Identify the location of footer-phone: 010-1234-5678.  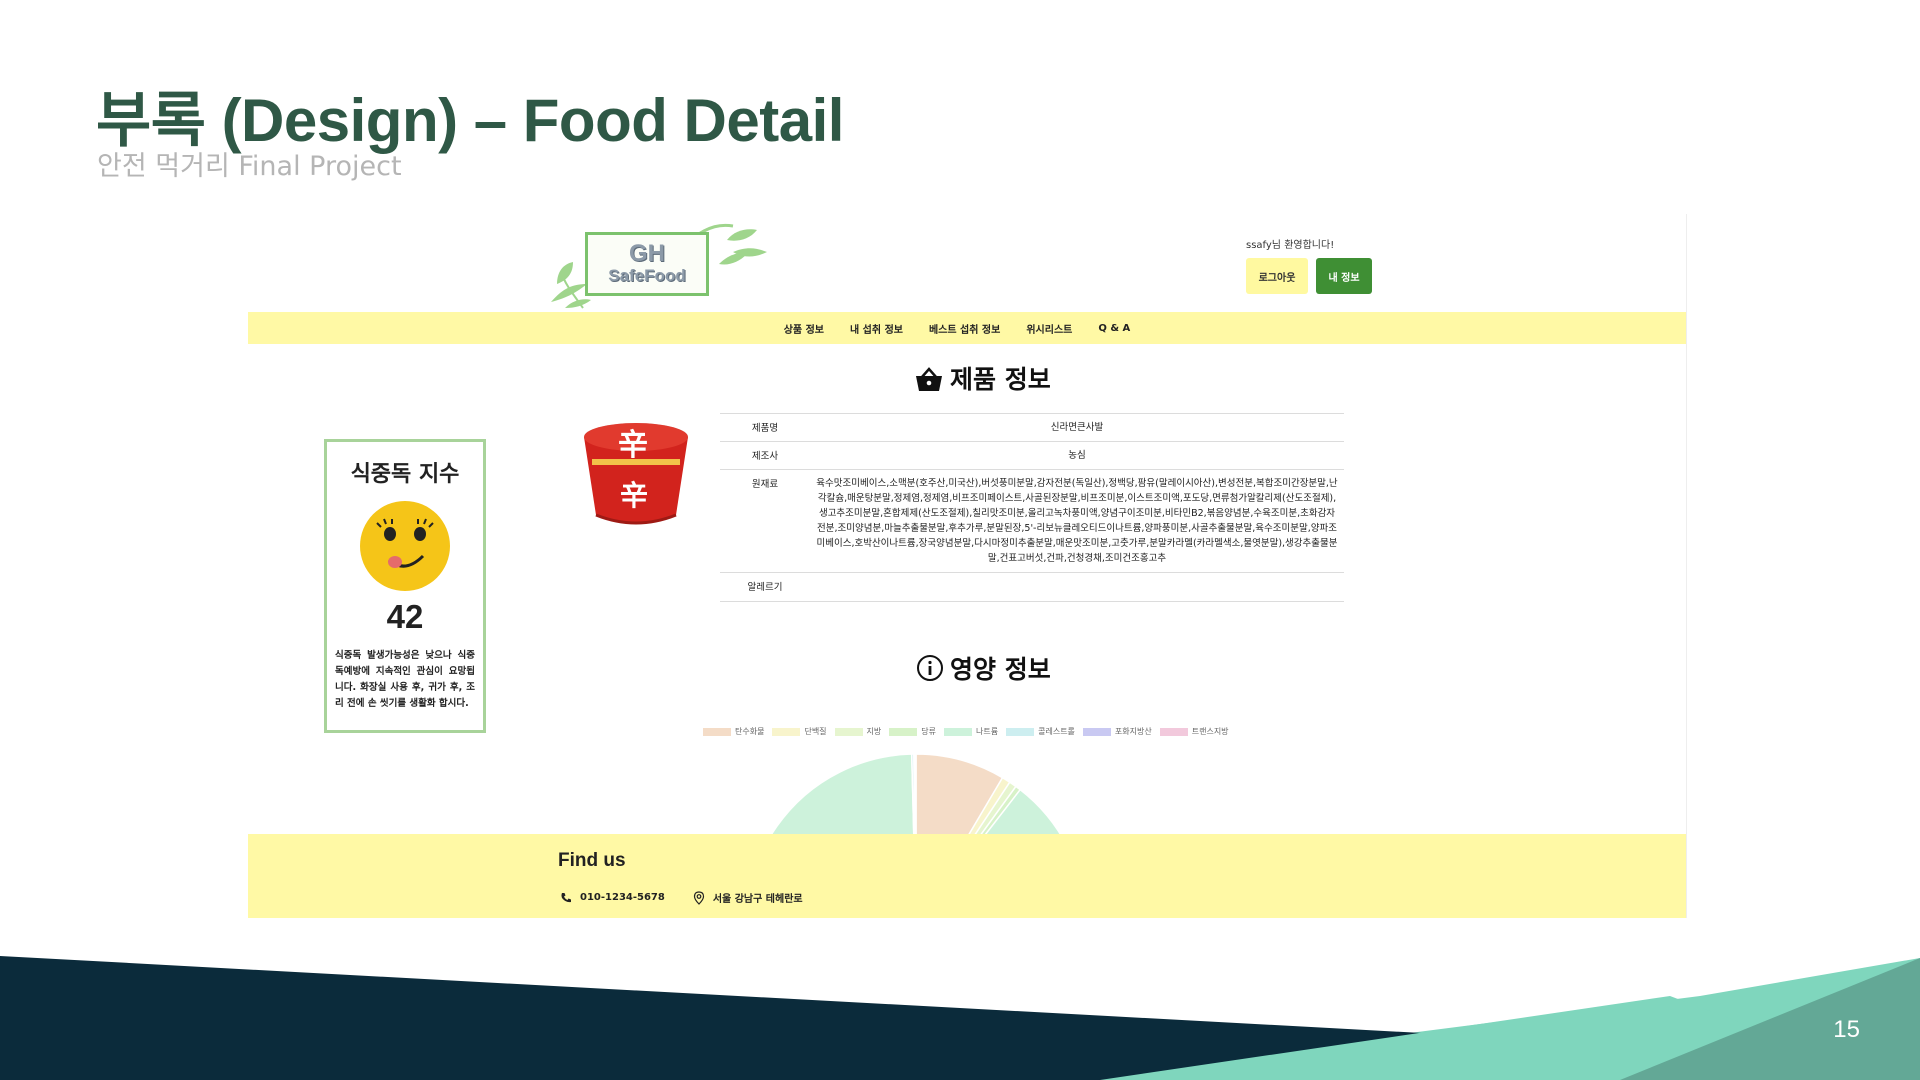
(622, 897).